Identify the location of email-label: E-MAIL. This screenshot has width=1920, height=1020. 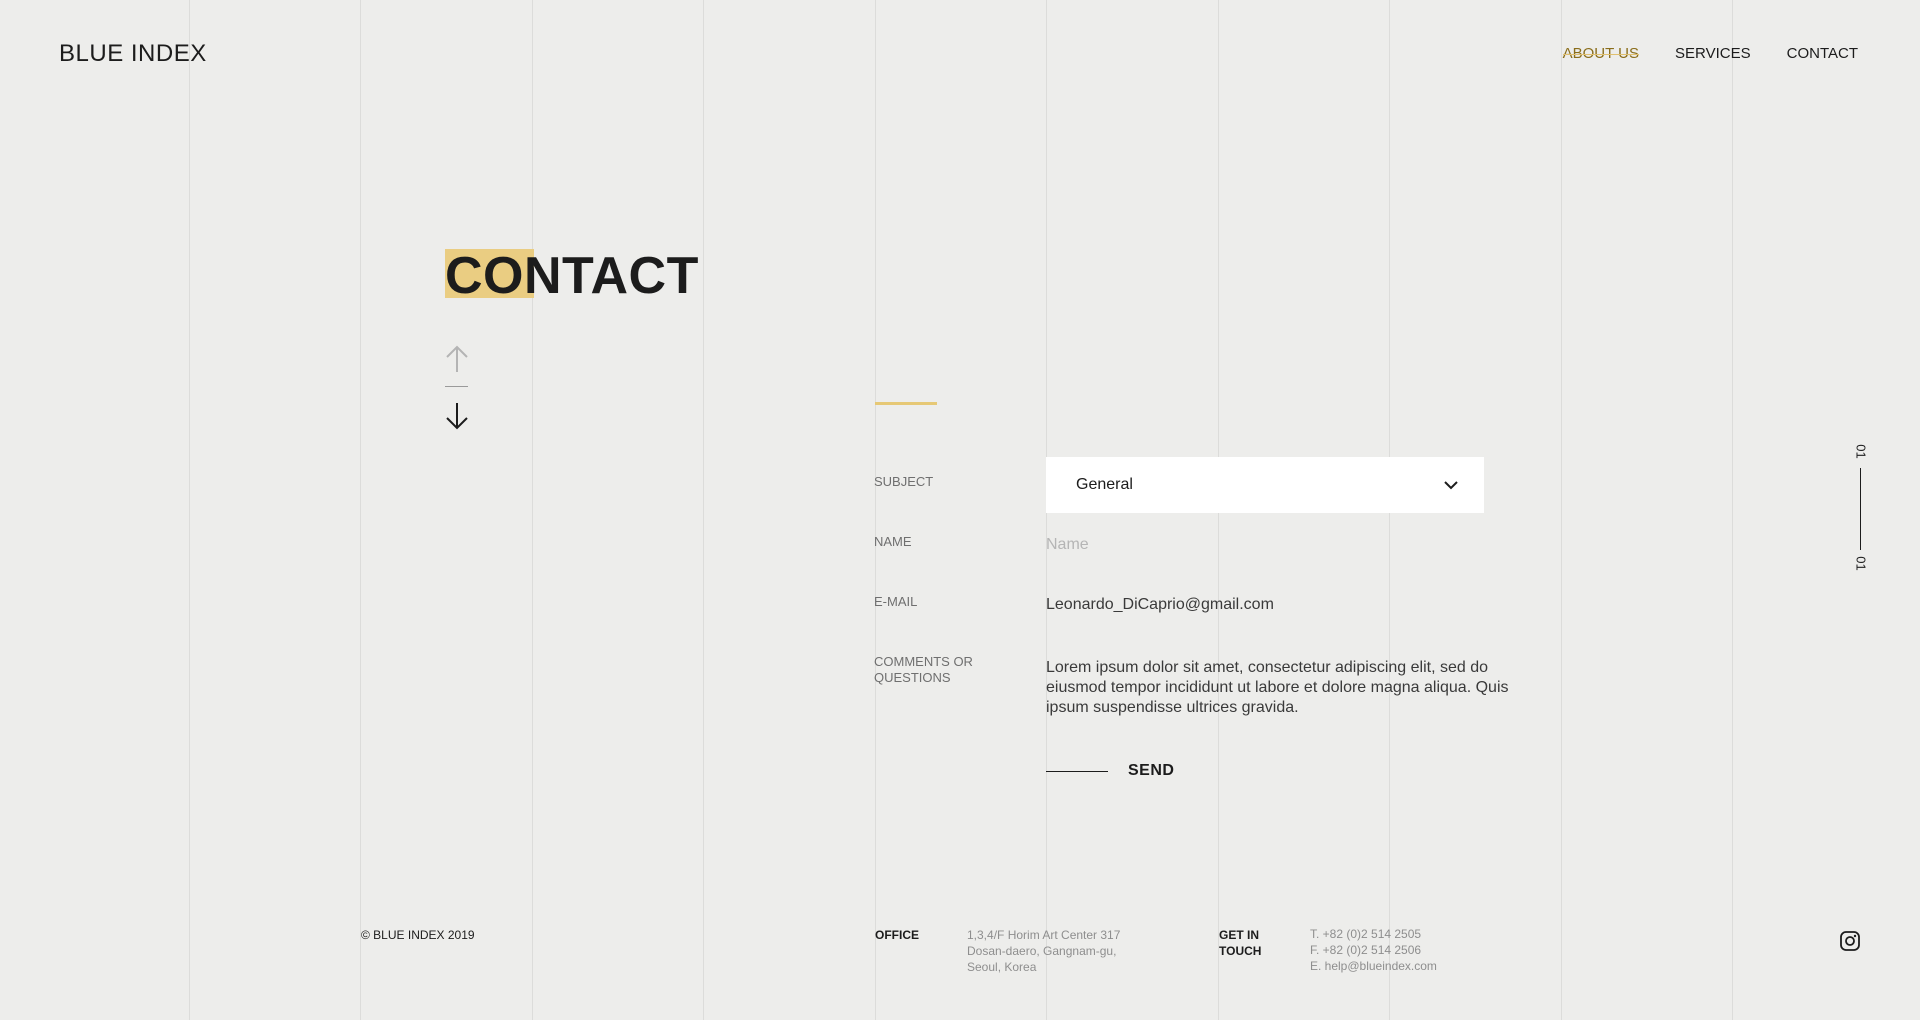
(896, 601).